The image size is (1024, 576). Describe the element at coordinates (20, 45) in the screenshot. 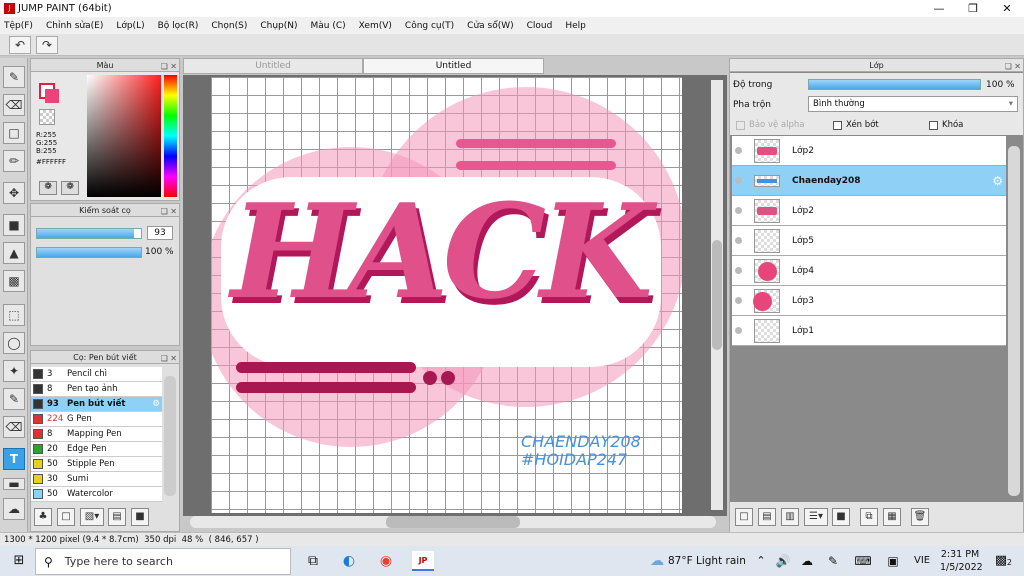

I see `undo-button: ↶` at that location.